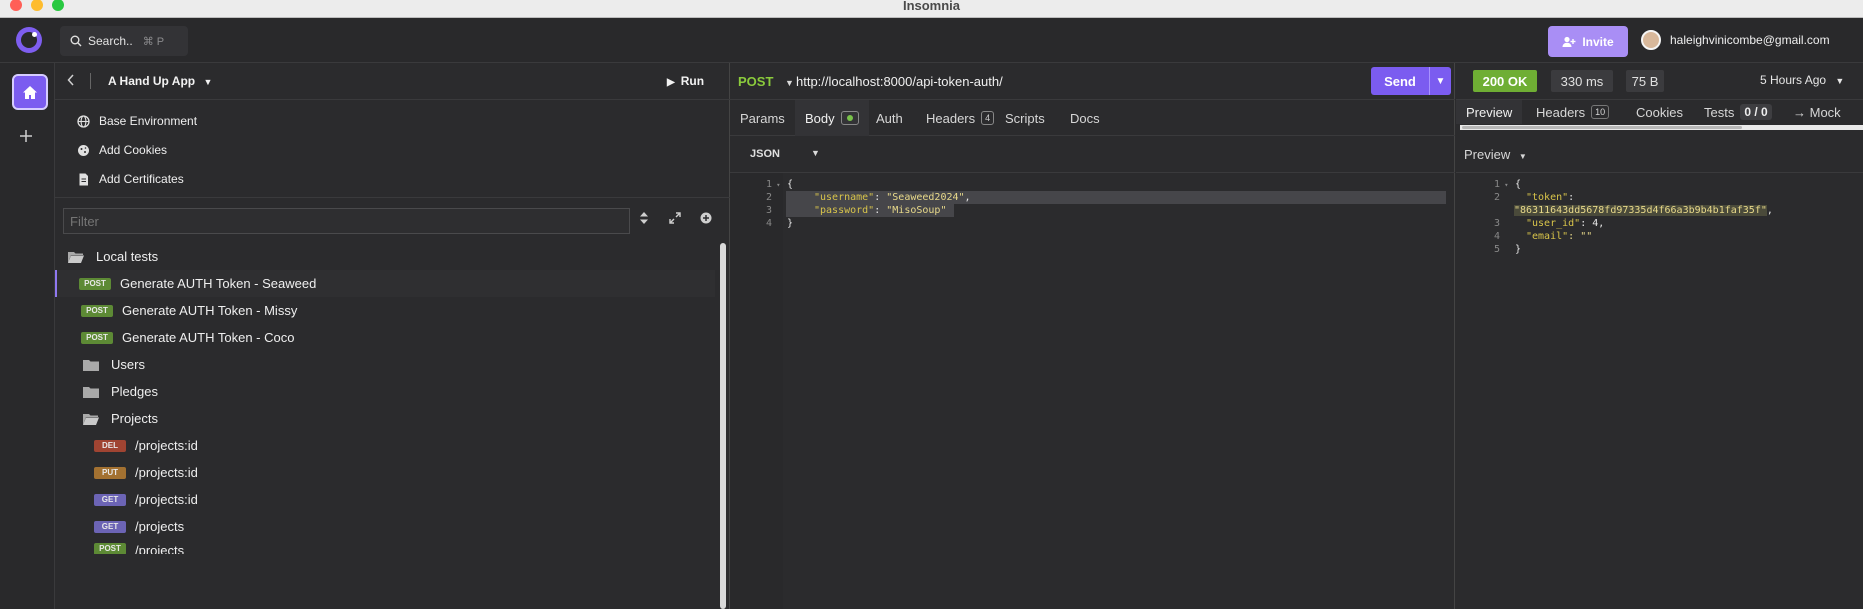  What do you see at coordinates (385, 256) in the screenshot?
I see `folder-item-local-tests: Local tests` at bounding box center [385, 256].